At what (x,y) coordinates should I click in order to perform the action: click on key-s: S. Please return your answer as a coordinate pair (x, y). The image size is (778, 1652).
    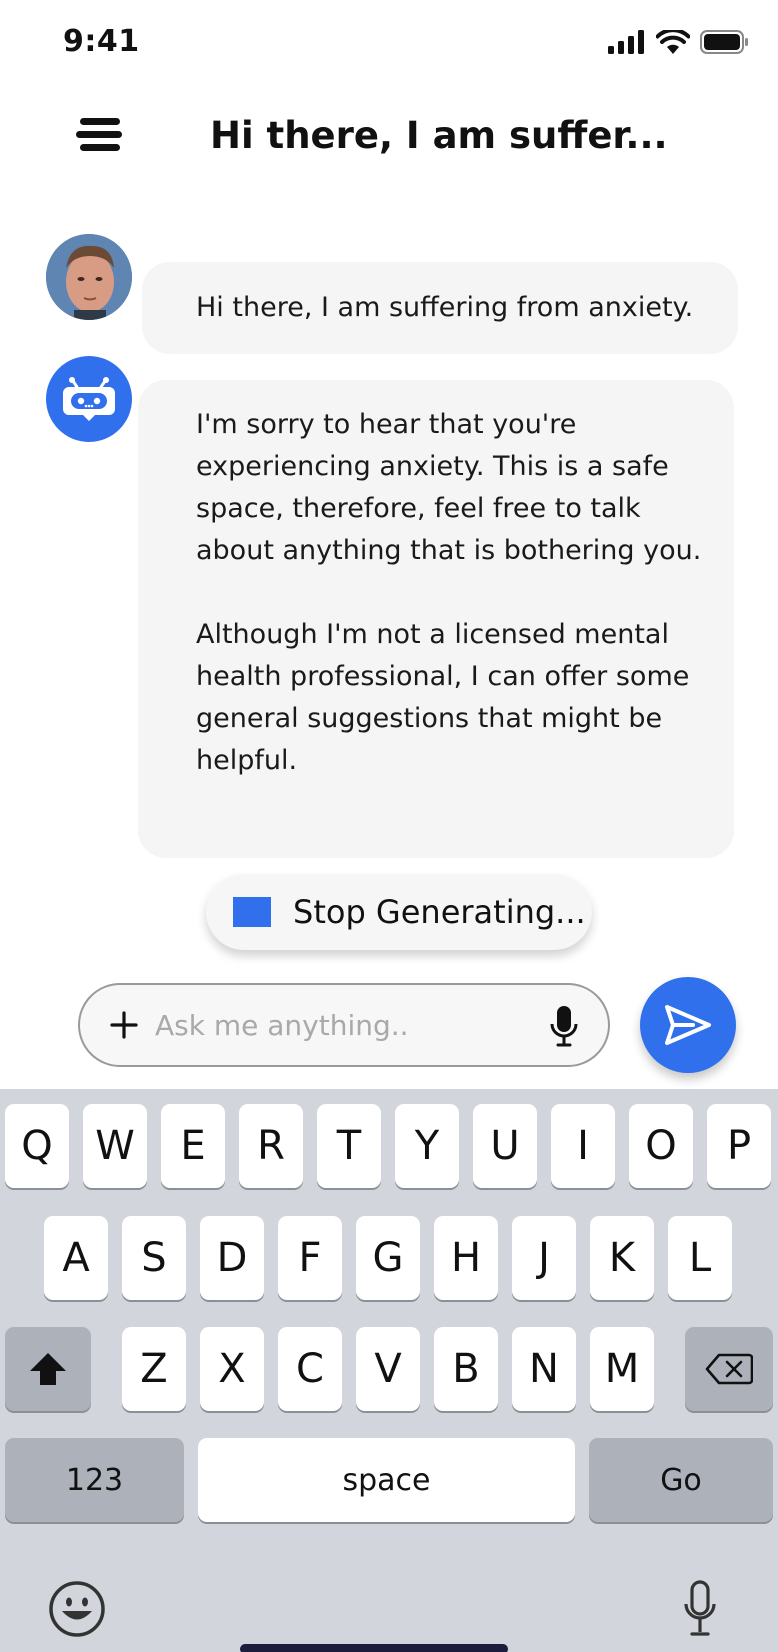
    Looking at the image, I should click on (154, 1258).